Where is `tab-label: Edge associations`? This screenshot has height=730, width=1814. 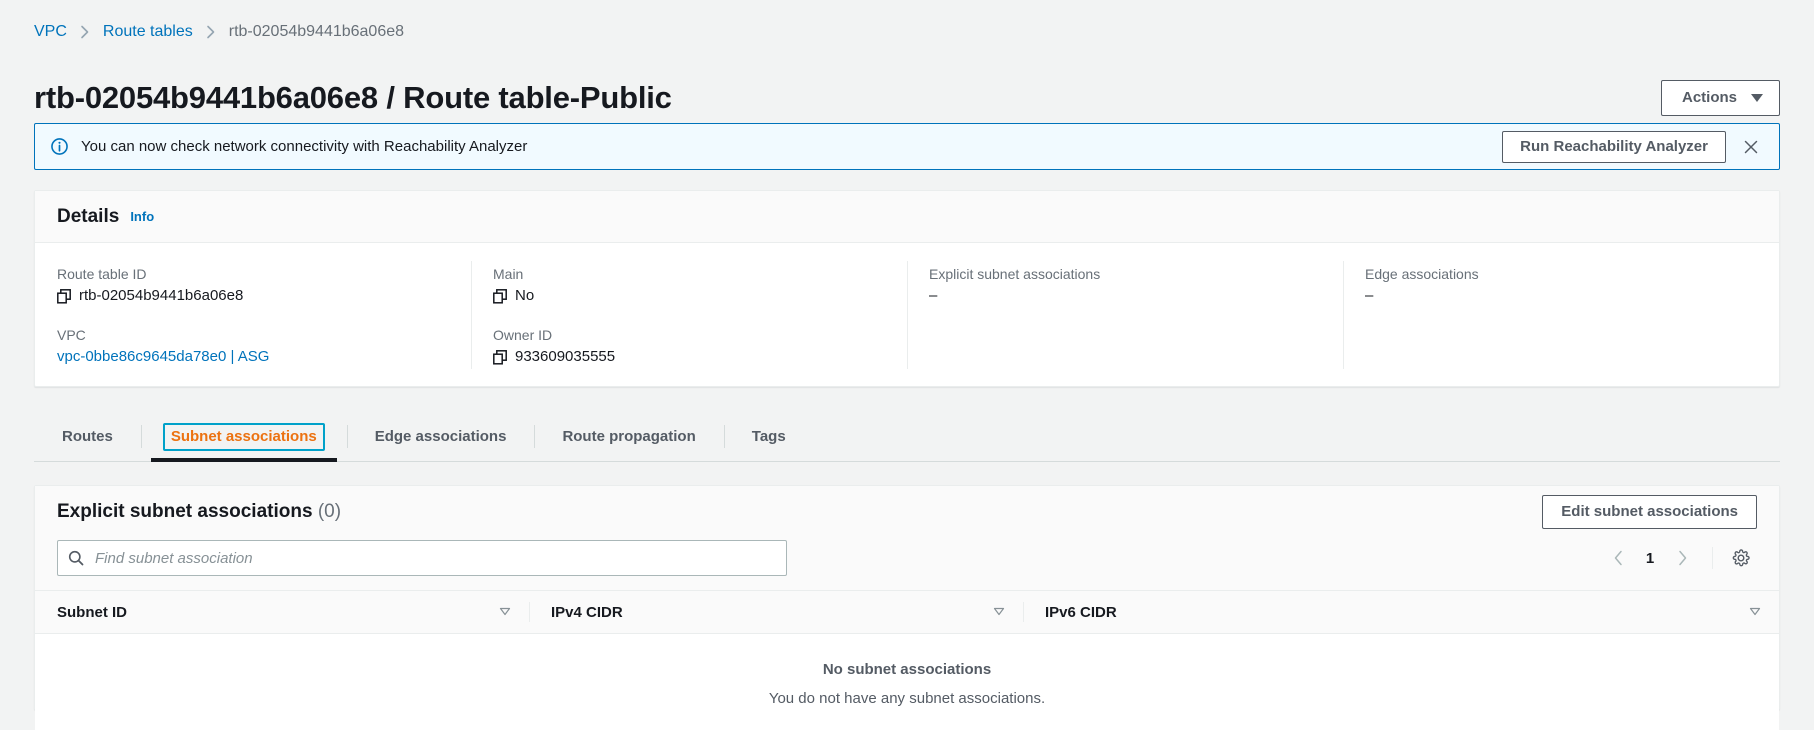
tab-label: Edge associations is located at coordinates (440, 436).